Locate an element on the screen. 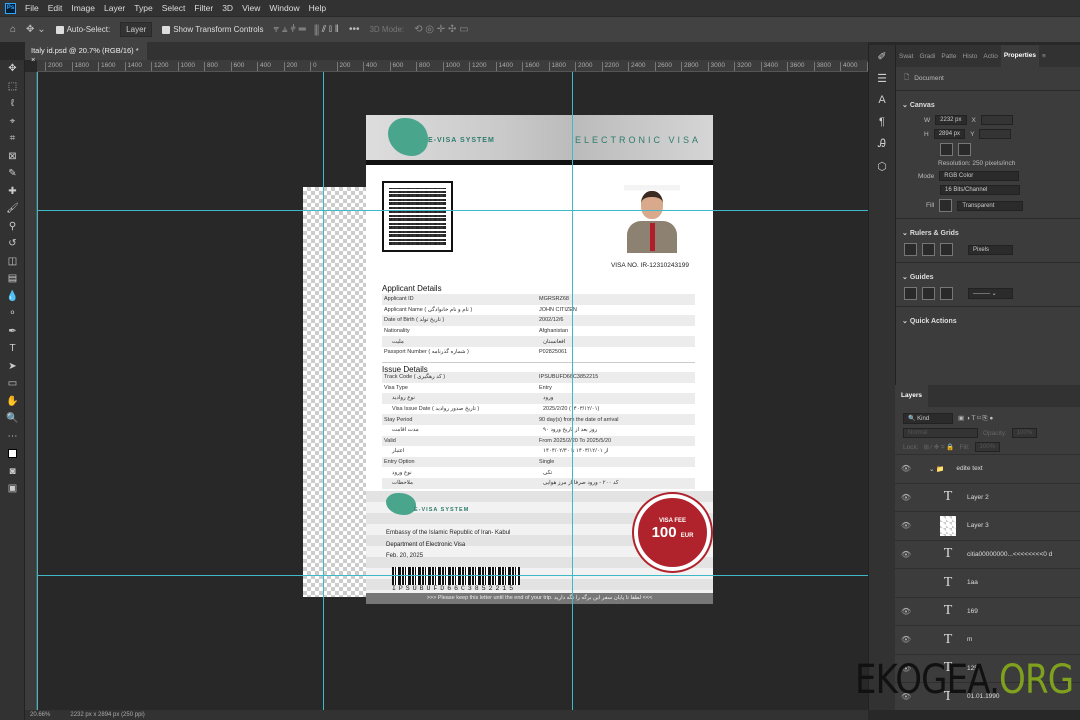 This screenshot has width=1080, height=720. show-transform-checkbox: Show Transform Controls is located at coordinates (212, 29).